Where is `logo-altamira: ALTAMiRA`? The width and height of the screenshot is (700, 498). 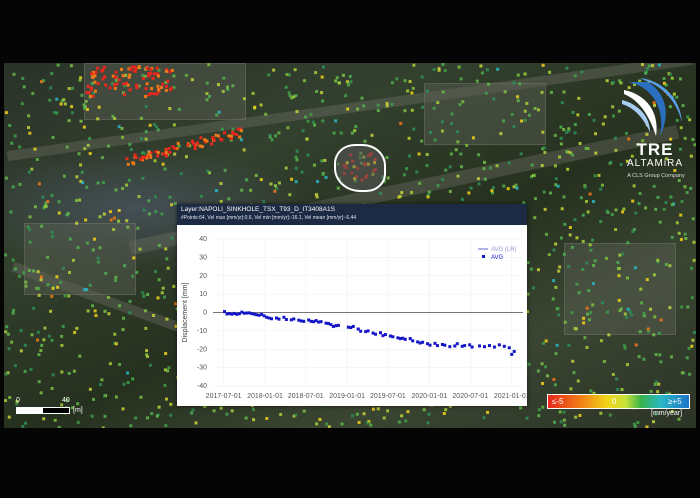 logo-altamira: ALTAMiRA is located at coordinates (655, 163).